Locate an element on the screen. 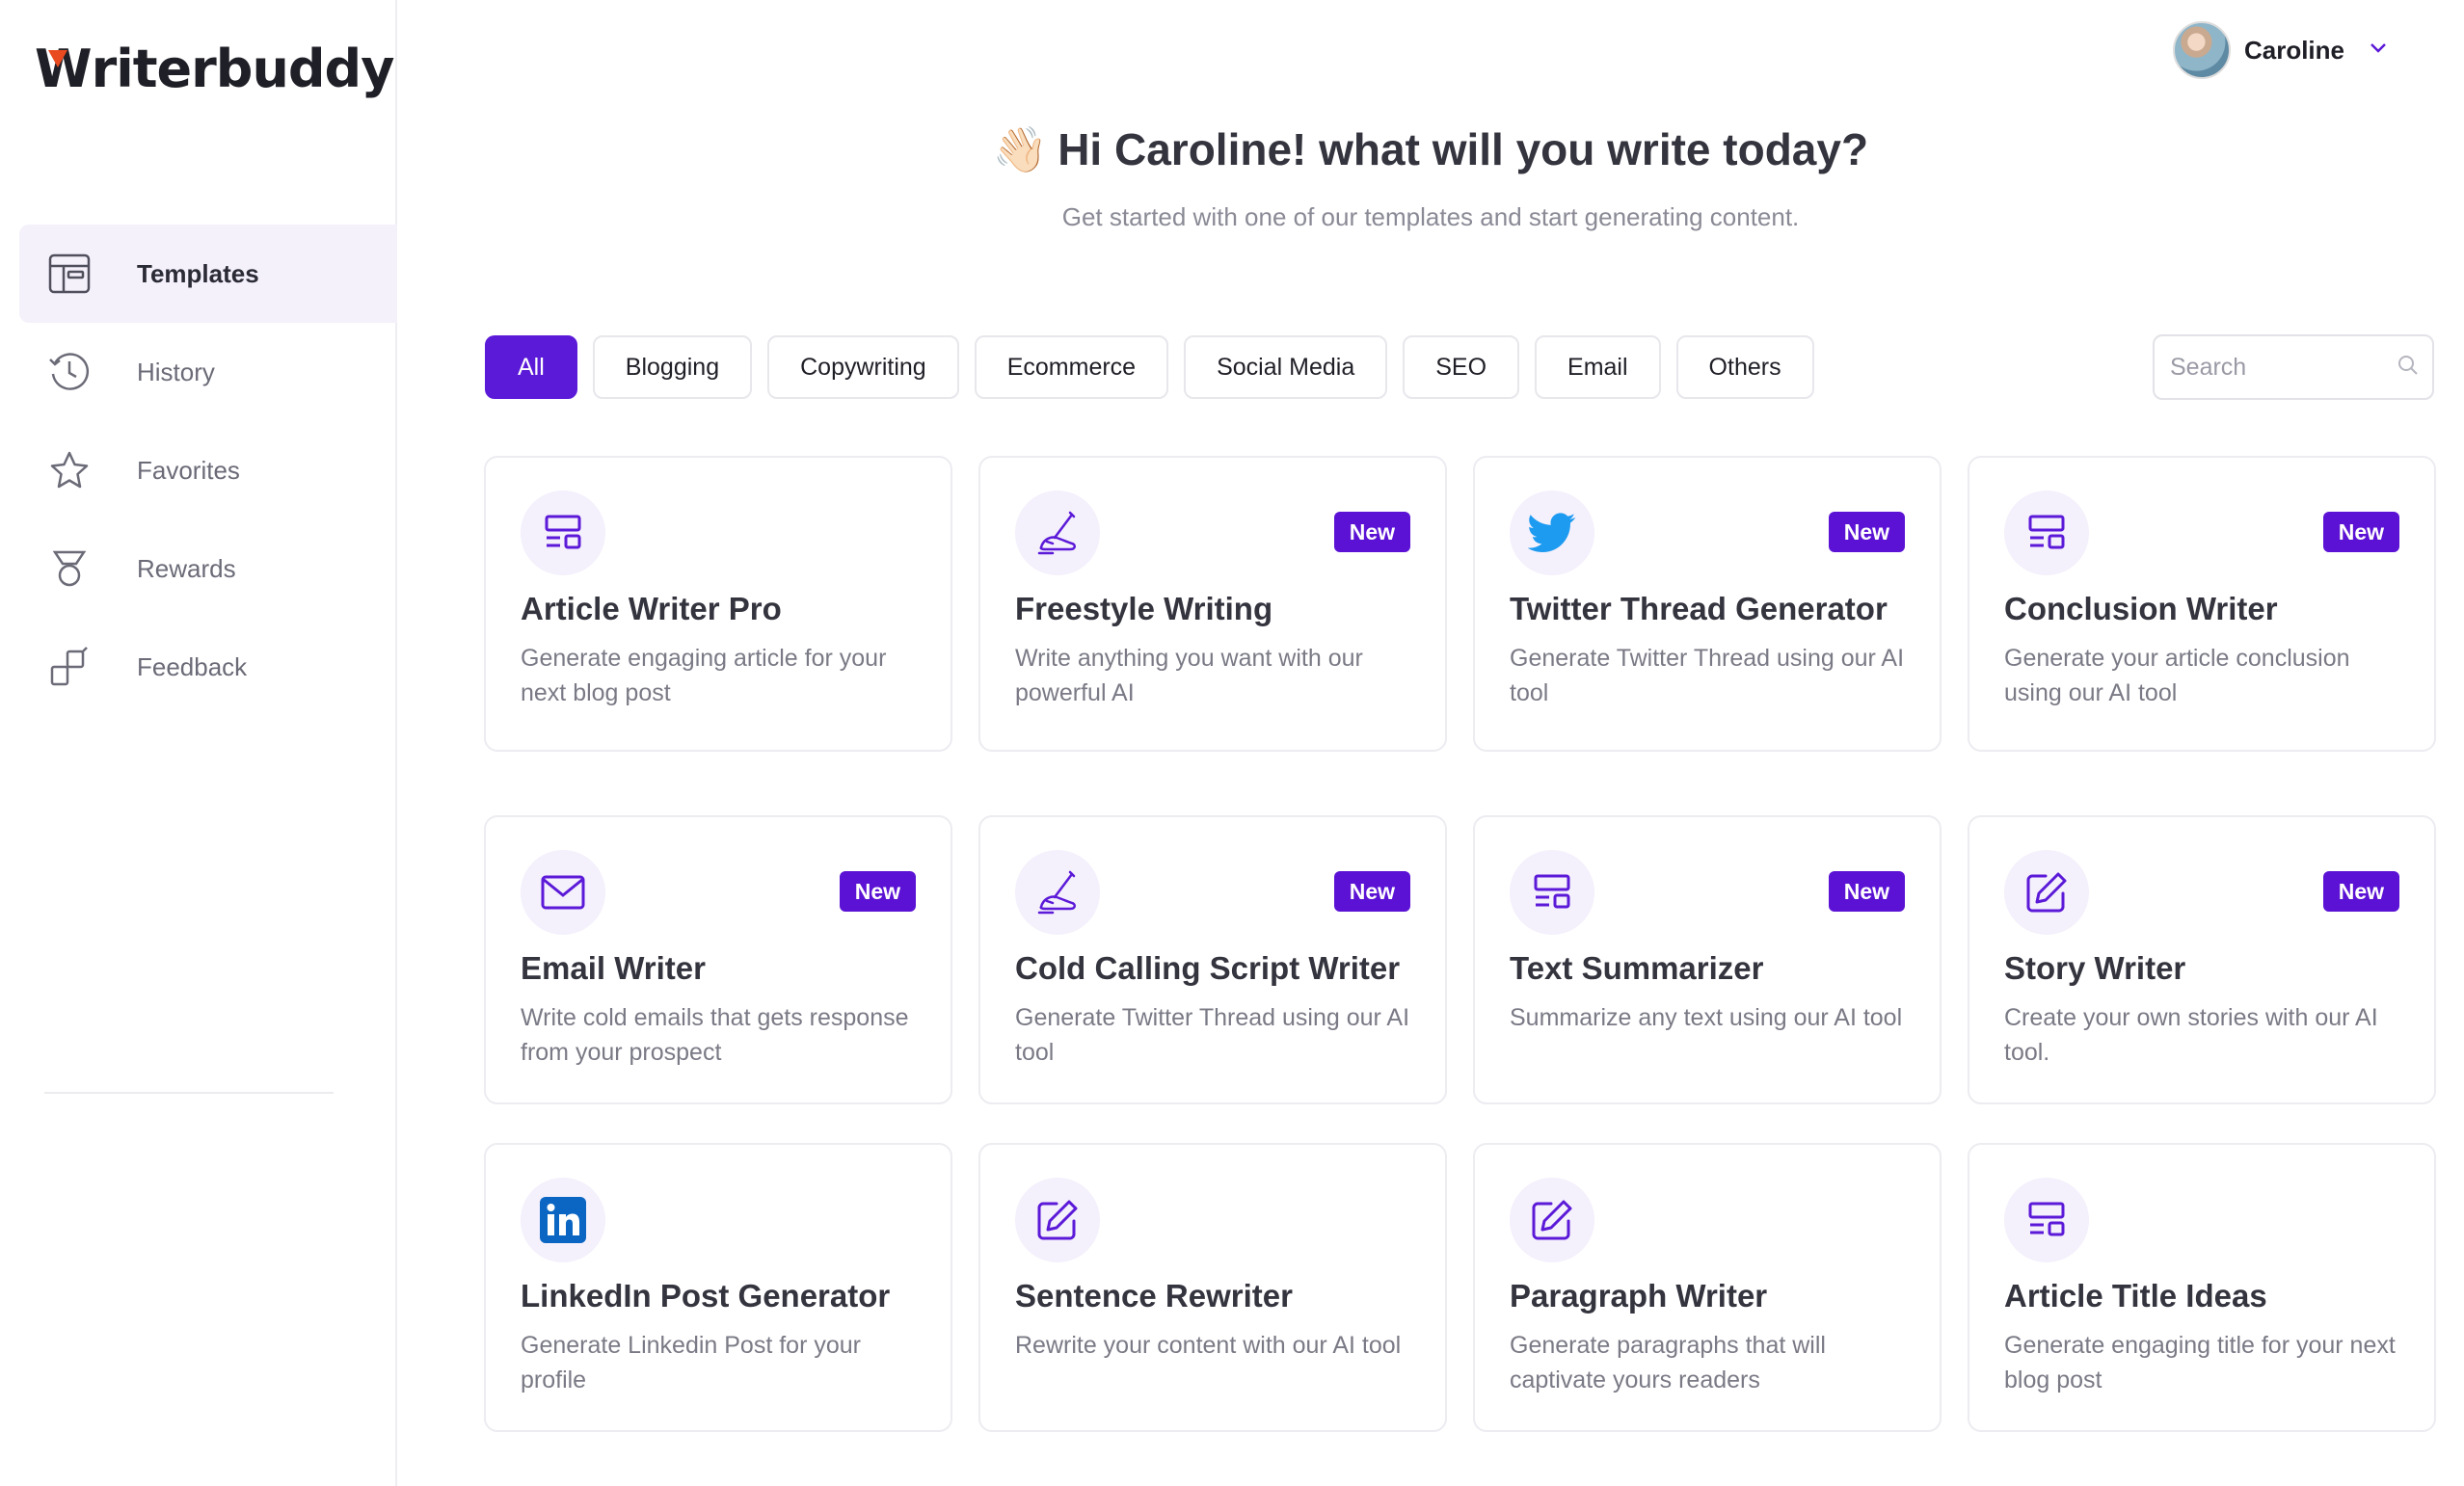 The image size is (2464, 1486). logo-text: riterbuddy is located at coordinates (243, 69).